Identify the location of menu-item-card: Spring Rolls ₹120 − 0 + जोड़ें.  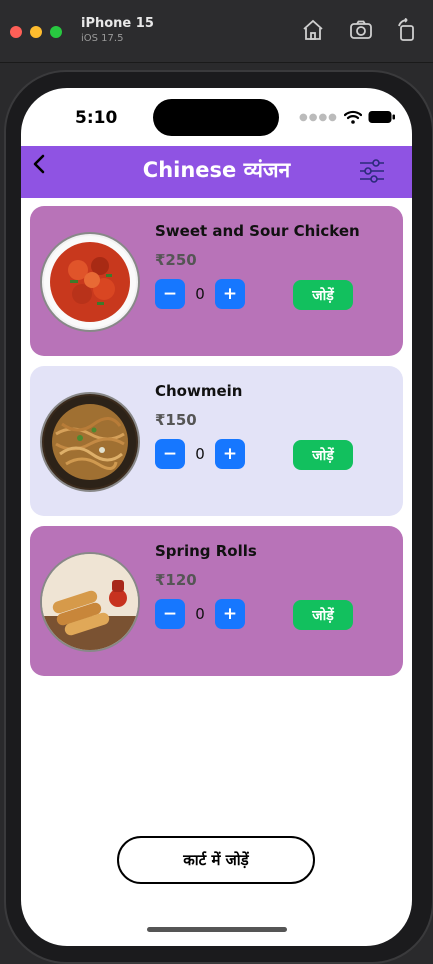
(216, 601).